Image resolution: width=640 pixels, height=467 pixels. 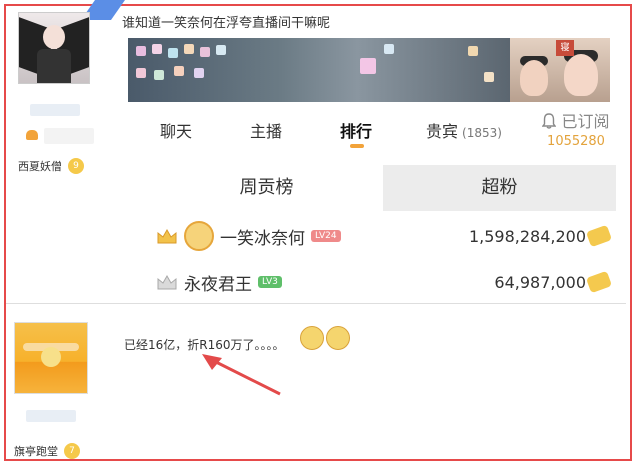 What do you see at coordinates (266, 130) in the screenshot?
I see `tab-host: 主播` at bounding box center [266, 130].